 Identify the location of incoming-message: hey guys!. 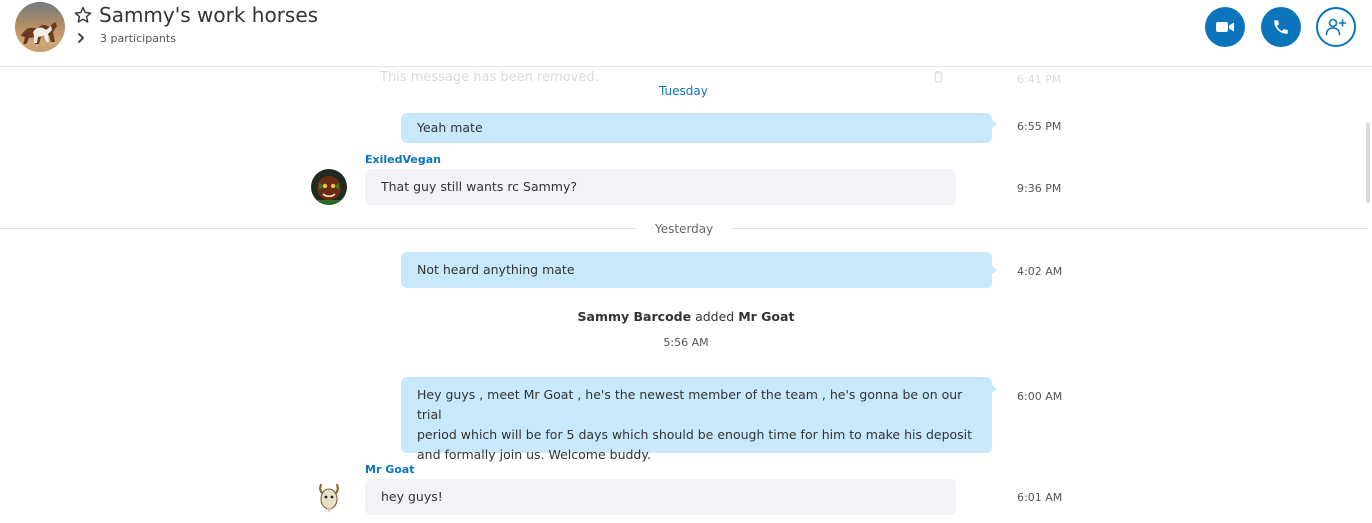
(660, 497).